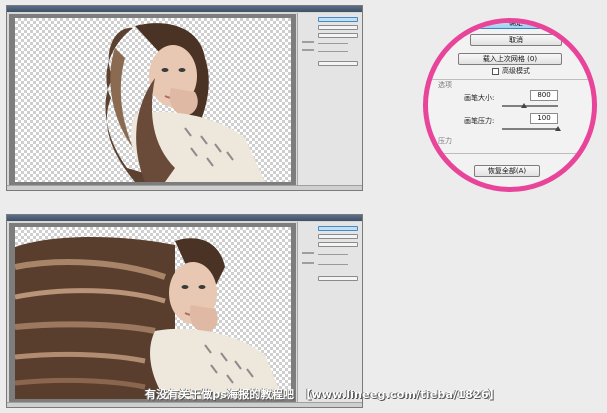 This screenshot has height=413, width=607. What do you see at coordinates (400, 394) in the screenshot?
I see `caption-url: 【www.lineeg.com/tieba/1826】` at bounding box center [400, 394].